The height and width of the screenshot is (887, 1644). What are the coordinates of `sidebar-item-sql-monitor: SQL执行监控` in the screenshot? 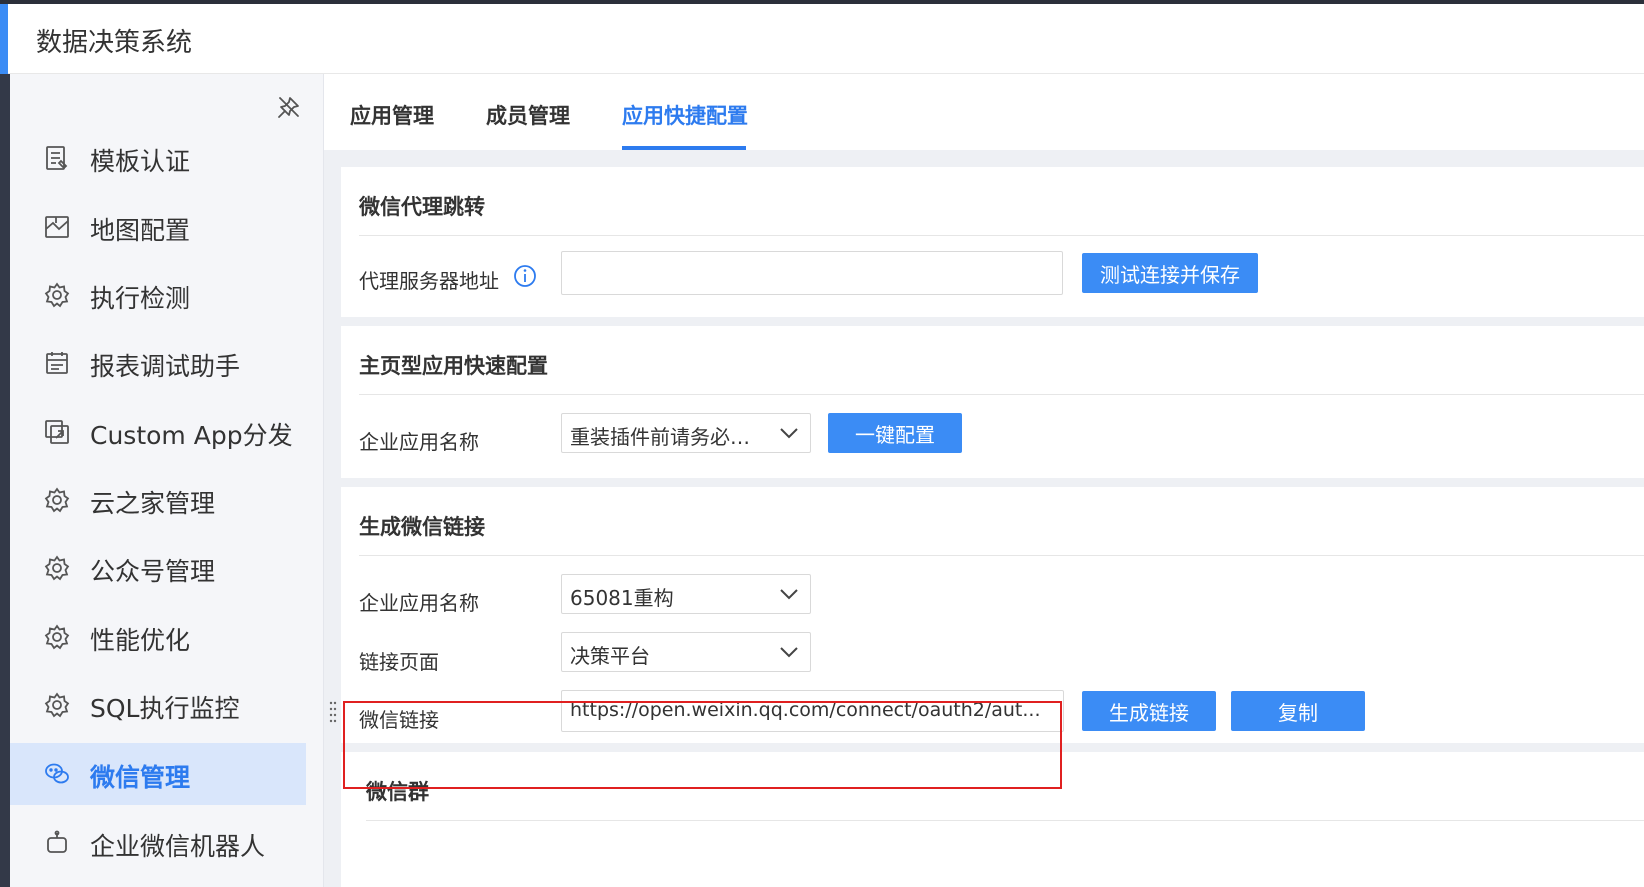 It's located at (158, 705).